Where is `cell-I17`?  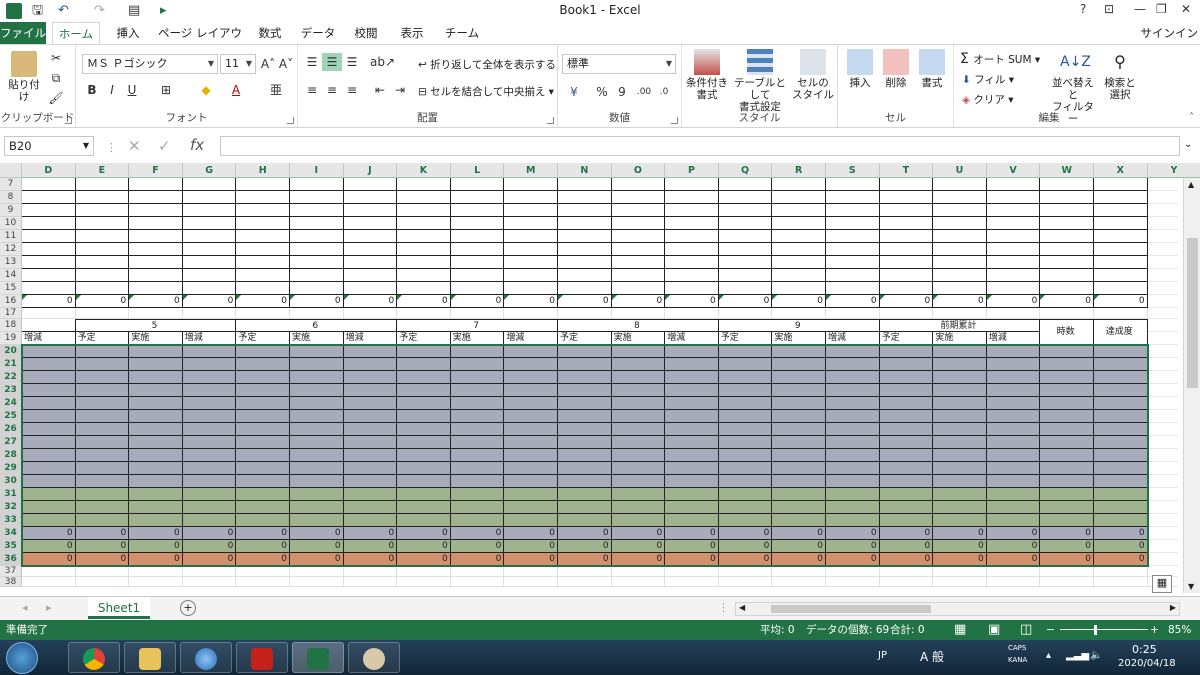
cell-I17 is located at coordinates (317, 313).